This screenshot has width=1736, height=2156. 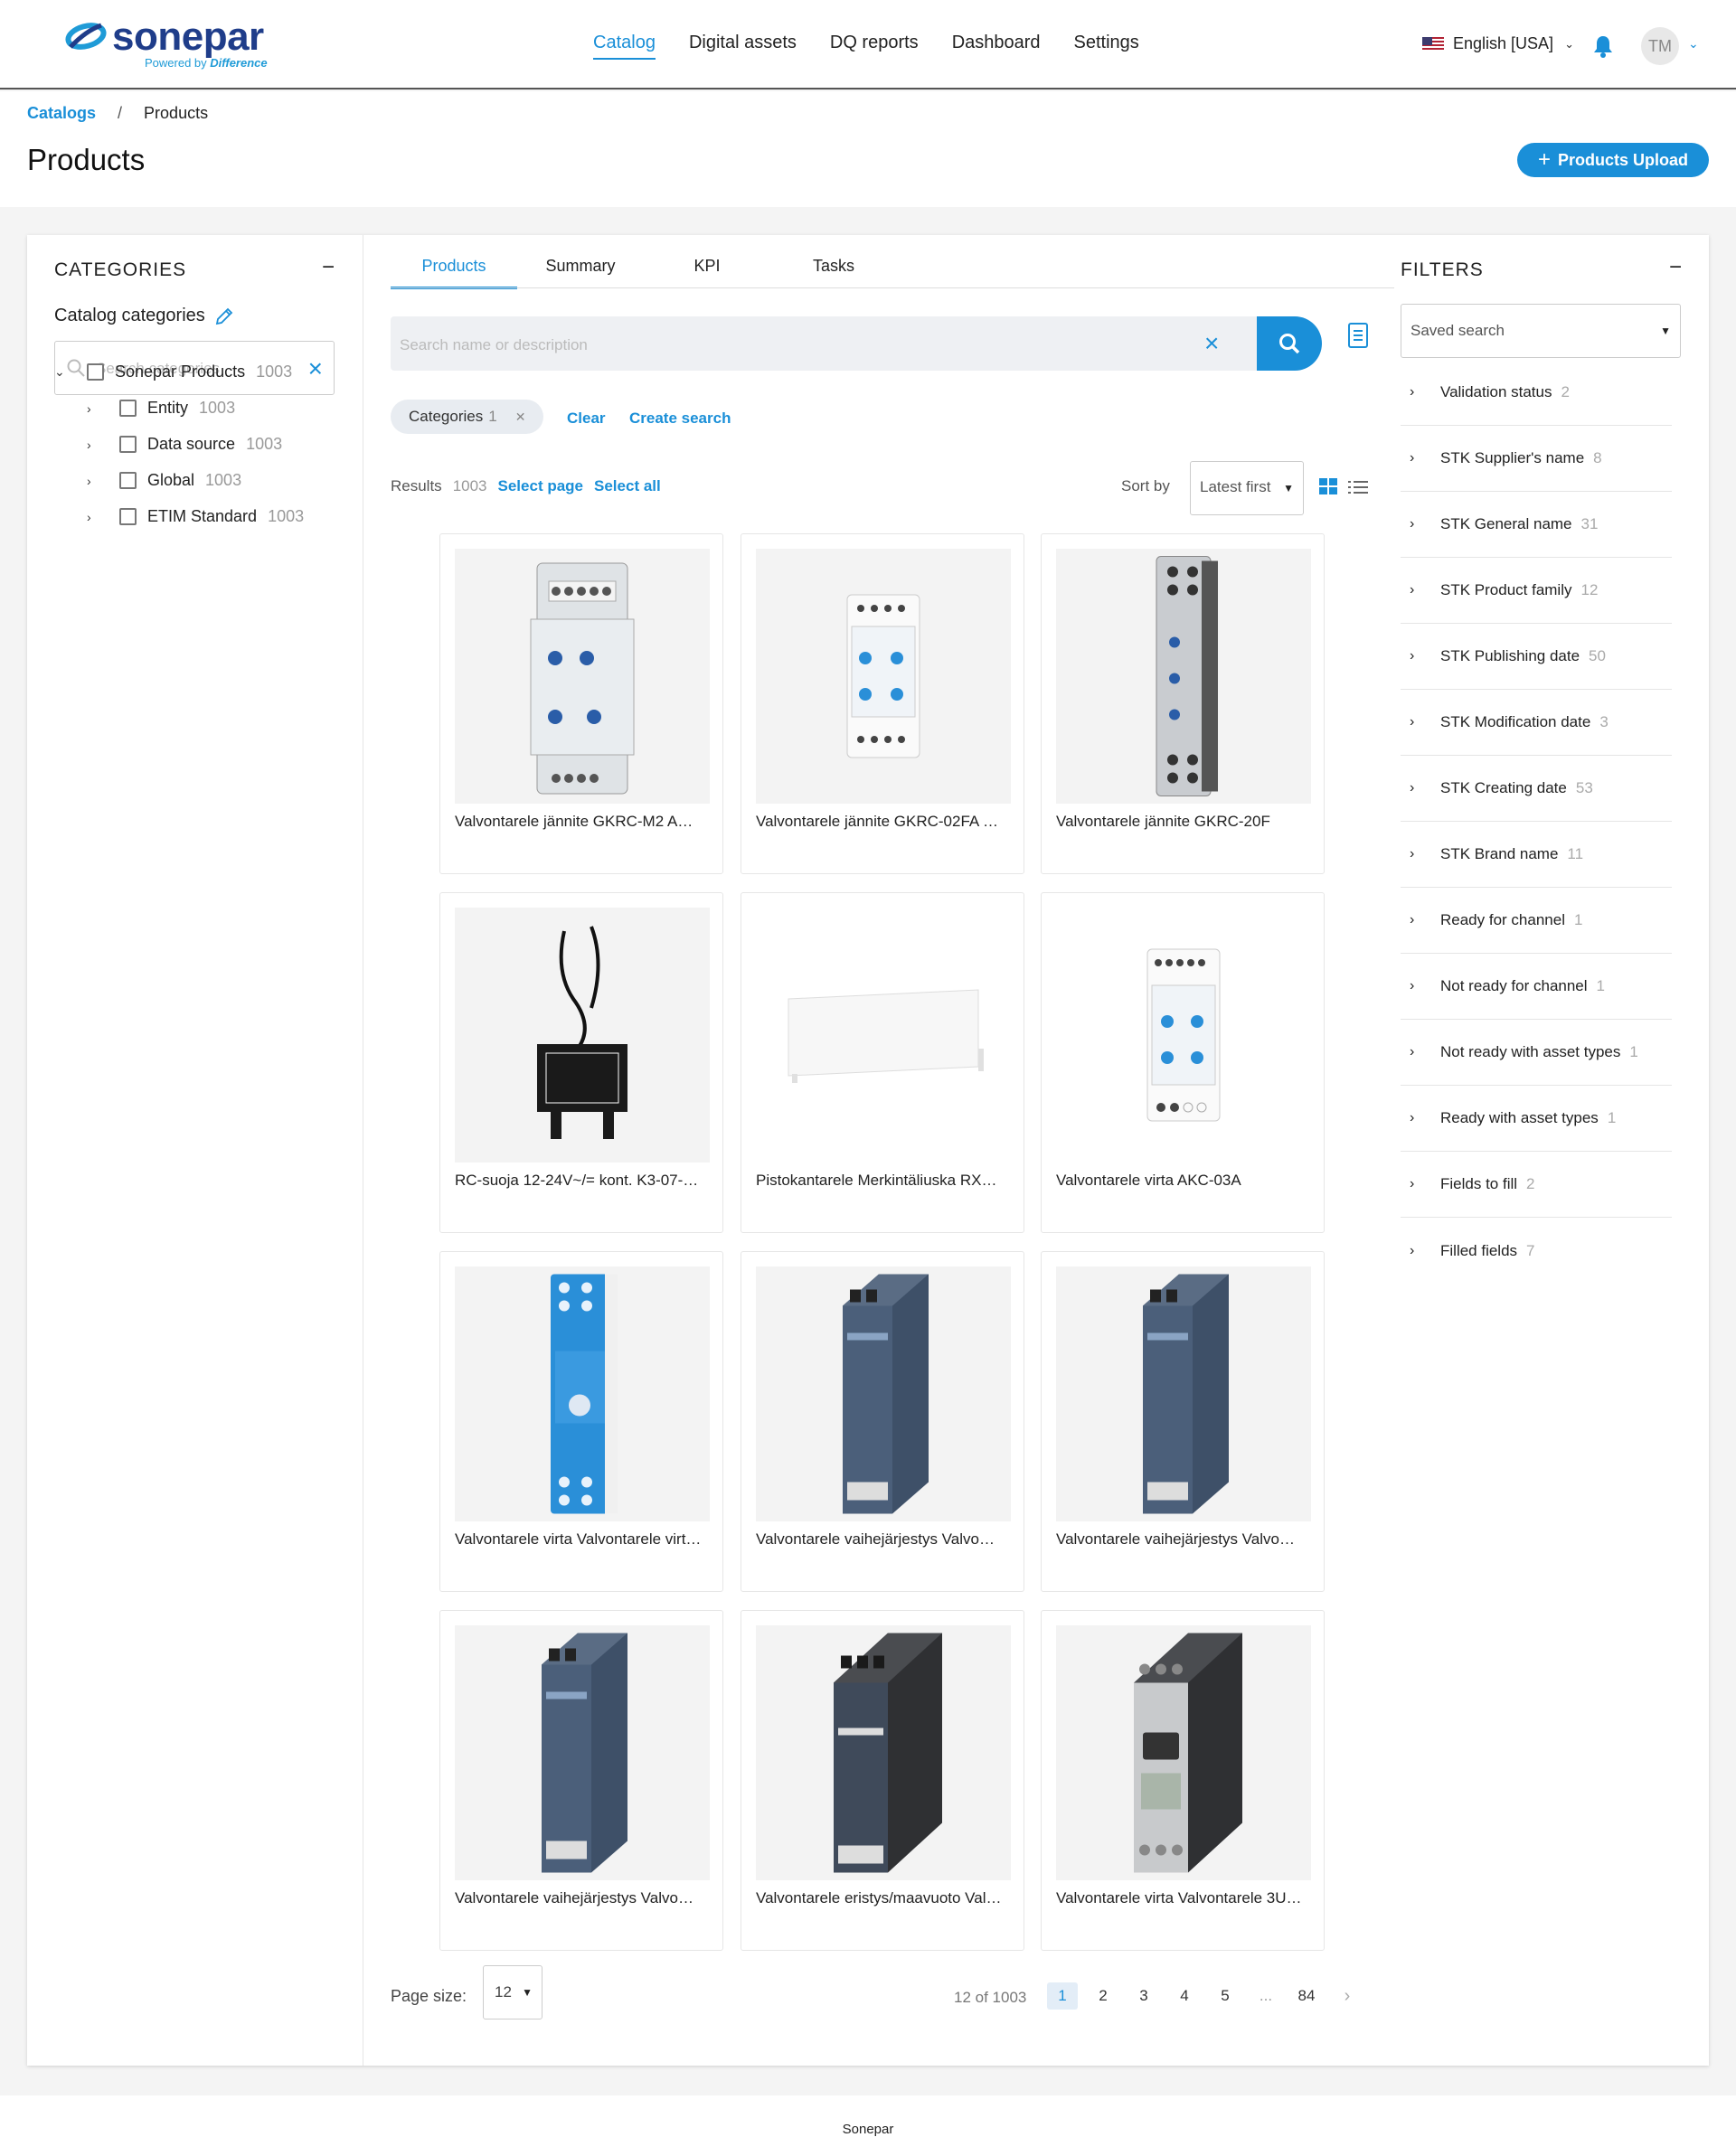 I want to click on tab-kpi: KPI, so click(x=707, y=273).